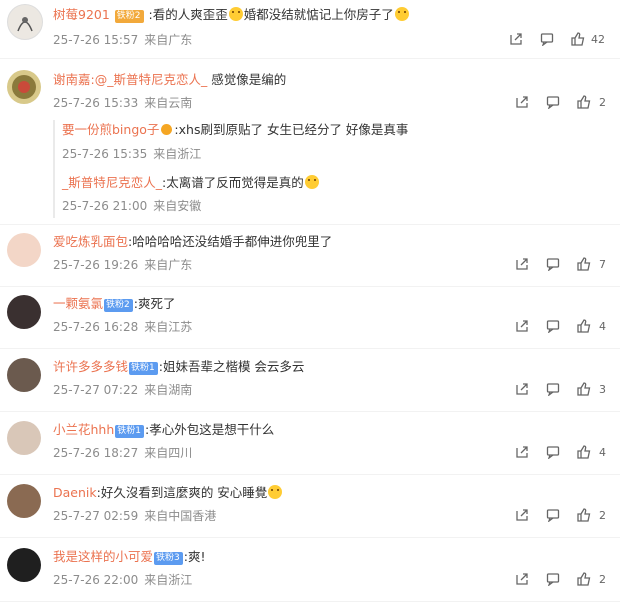 This screenshot has width=620, height=611. I want to click on reply-text: :太离谱了反而觉得是真的, so click(233, 182).